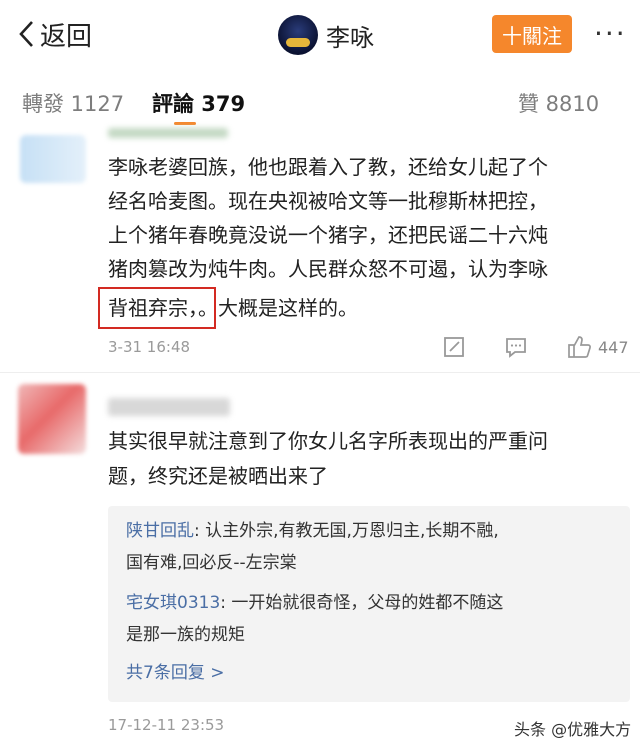 This screenshot has width=640, height=753. What do you see at coordinates (278, 308) in the screenshot?
I see `comment-tail: 。大概是这样的。` at bounding box center [278, 308].